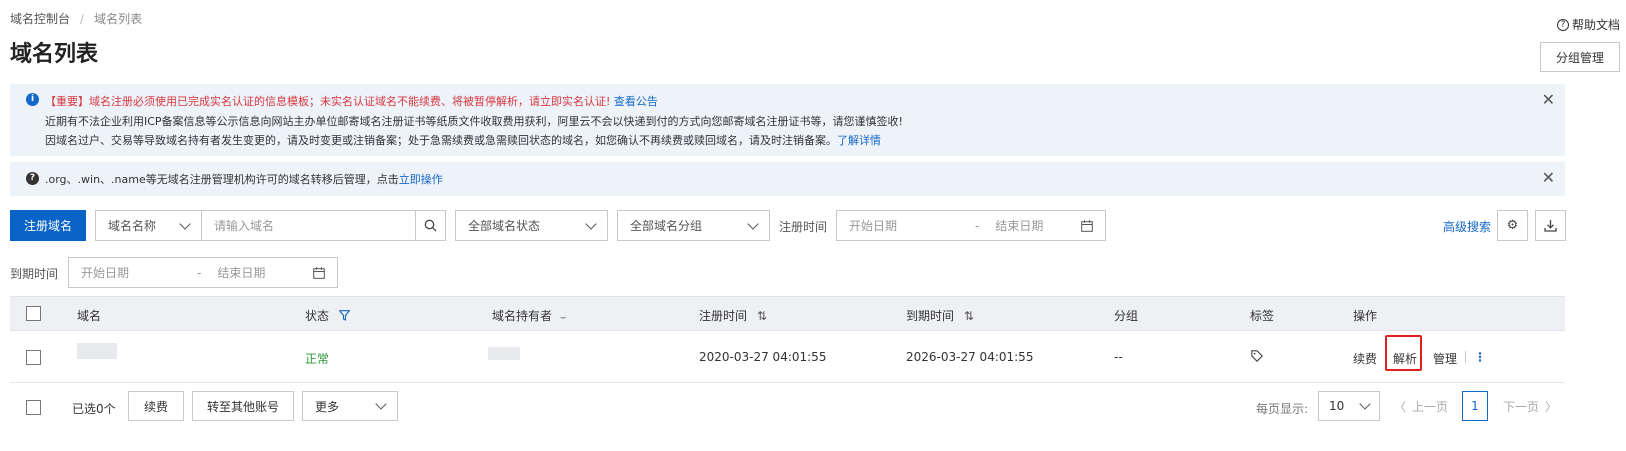  What do you see at coordinates (243, 406) in the screenshot?
I see `transfer-account-button: 转至其他账号` at bounding box center [243, 406].